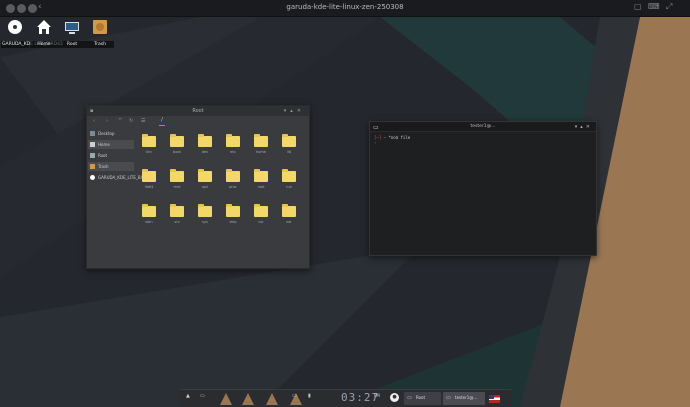 The image size is (690, 407). What do you see at coordinates (106, 133) in the screenshot?
I see `sidebar-item-label: Desktop` at bounding box center [106, 133].